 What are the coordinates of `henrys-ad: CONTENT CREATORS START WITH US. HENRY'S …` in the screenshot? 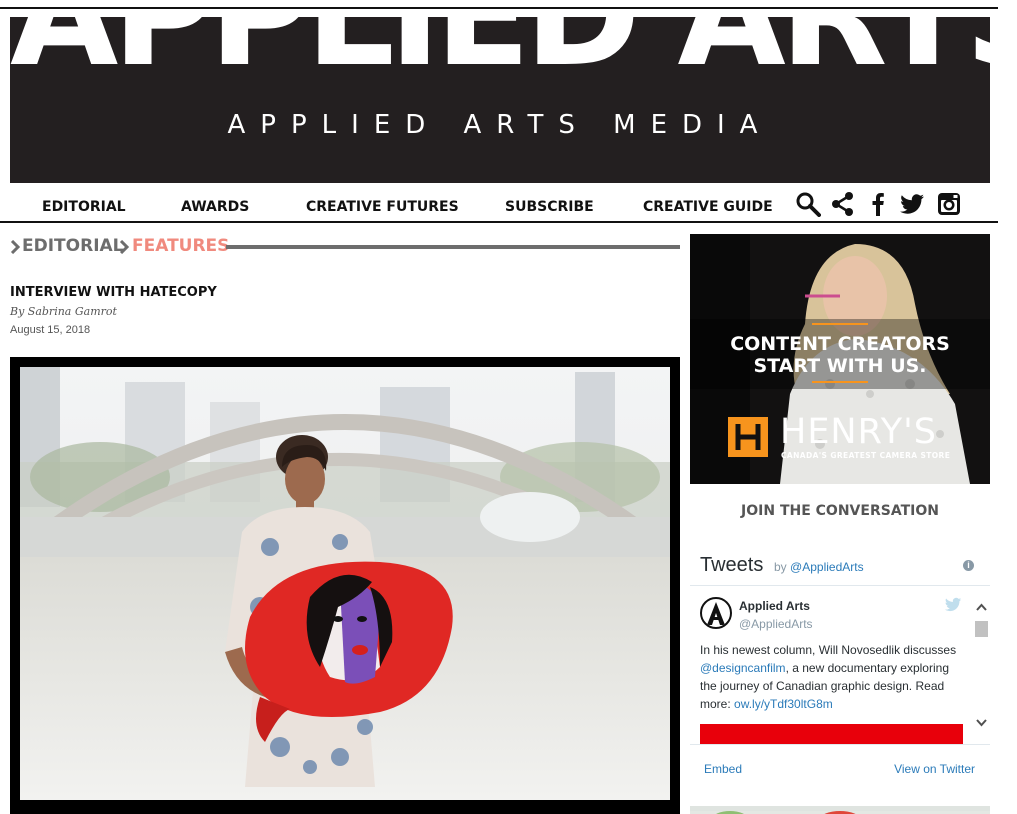 It's located at (840, 359).